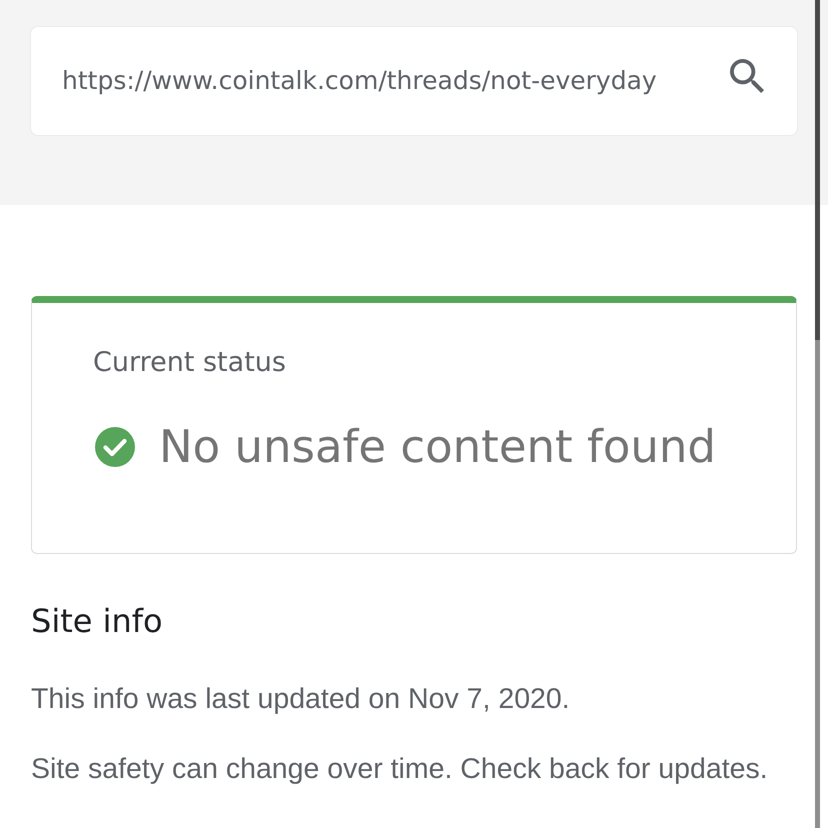 This screenshot has height=828, width=828. I want to click on section-title: Site info, so click(97, 621).